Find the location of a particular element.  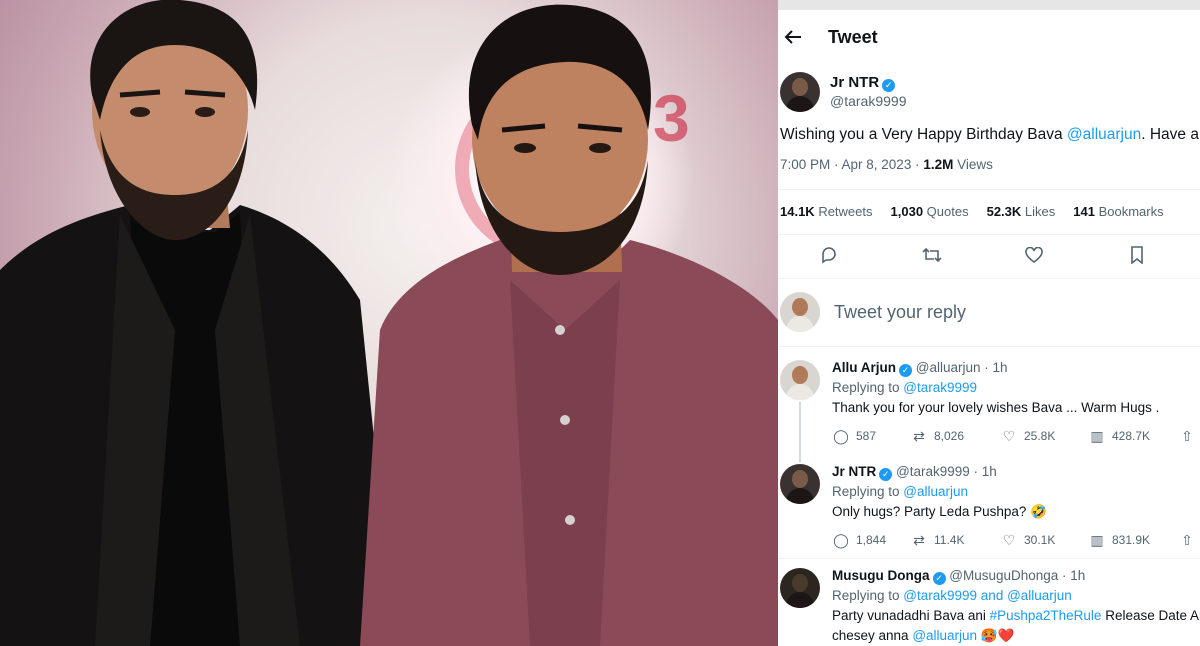

reply-comment-count: 1,844 is located at coordinates (871, 540).